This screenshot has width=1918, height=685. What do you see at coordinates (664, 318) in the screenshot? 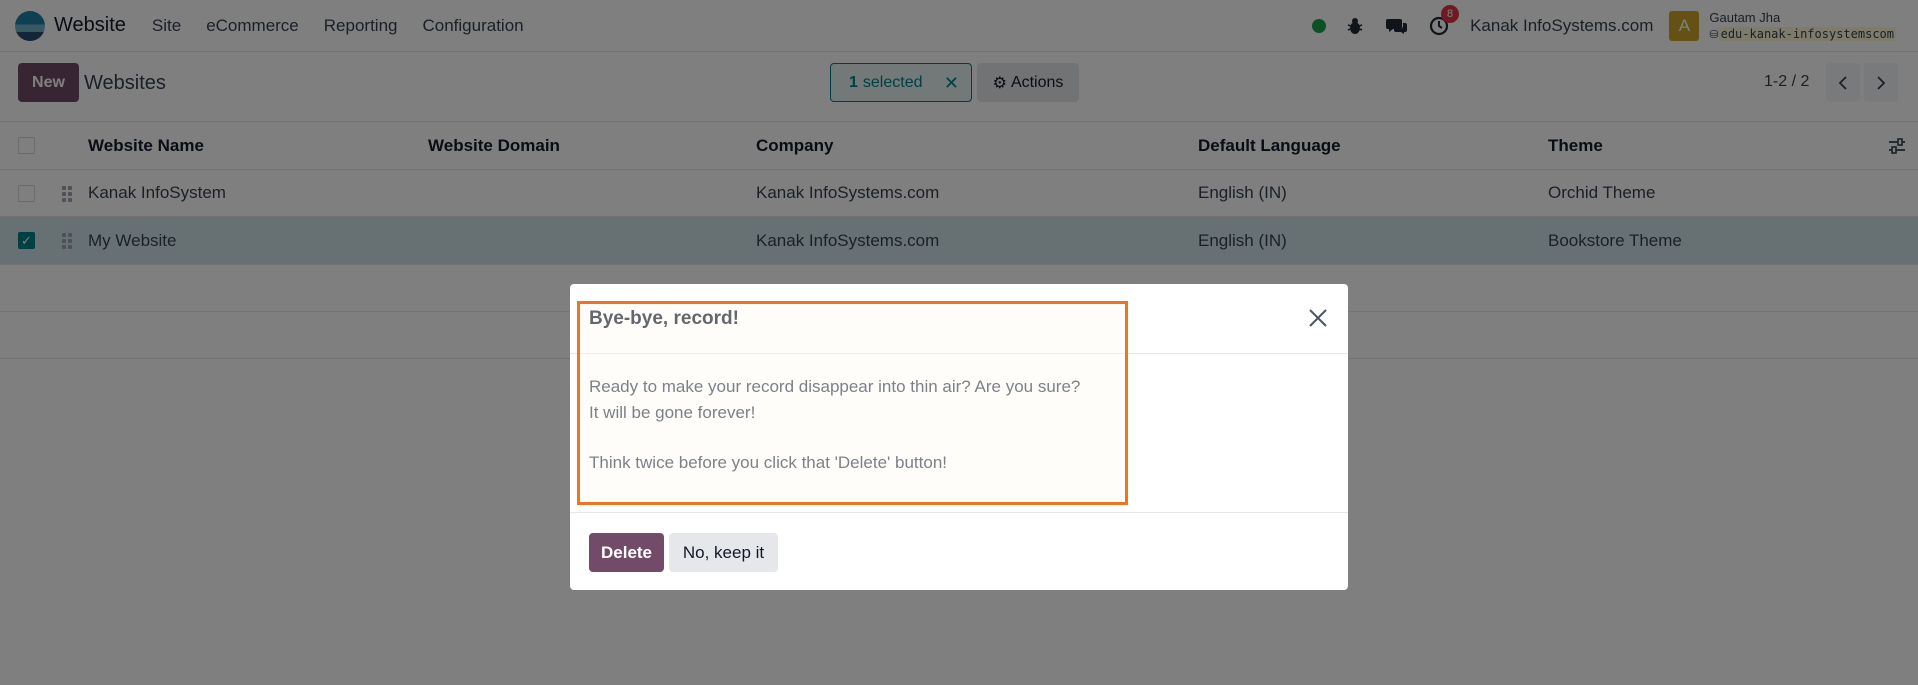
I see `dialog-title: Bye-bye, record!` at bounding box center [664, 318].